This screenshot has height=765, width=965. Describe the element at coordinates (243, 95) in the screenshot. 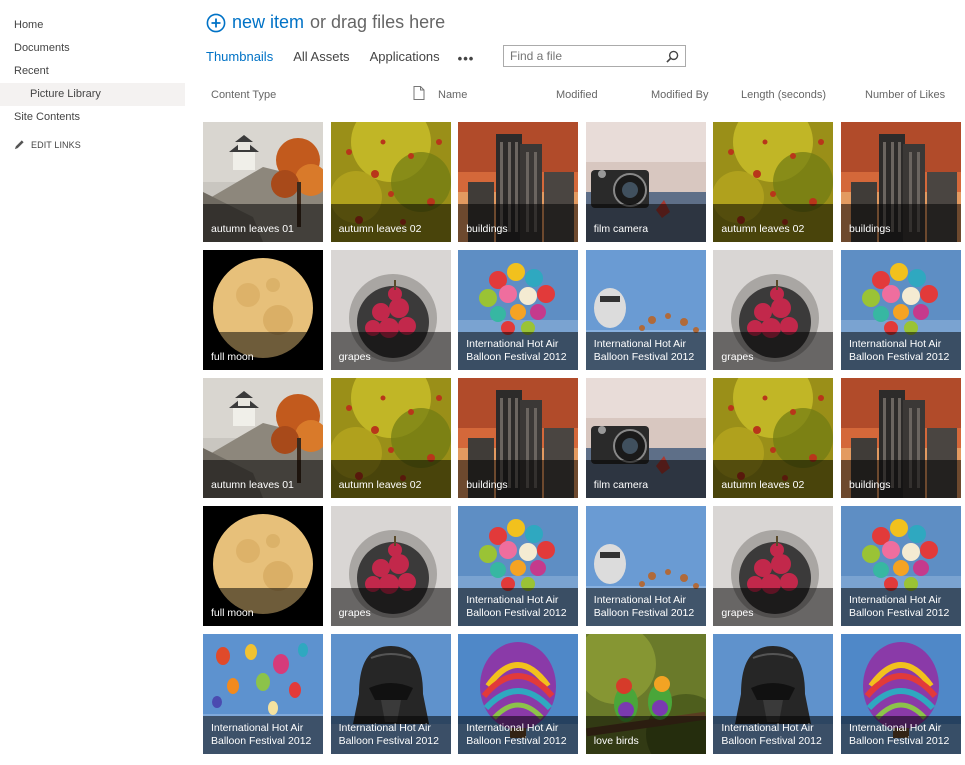

I see `column-content-type: Content Type` at that location.